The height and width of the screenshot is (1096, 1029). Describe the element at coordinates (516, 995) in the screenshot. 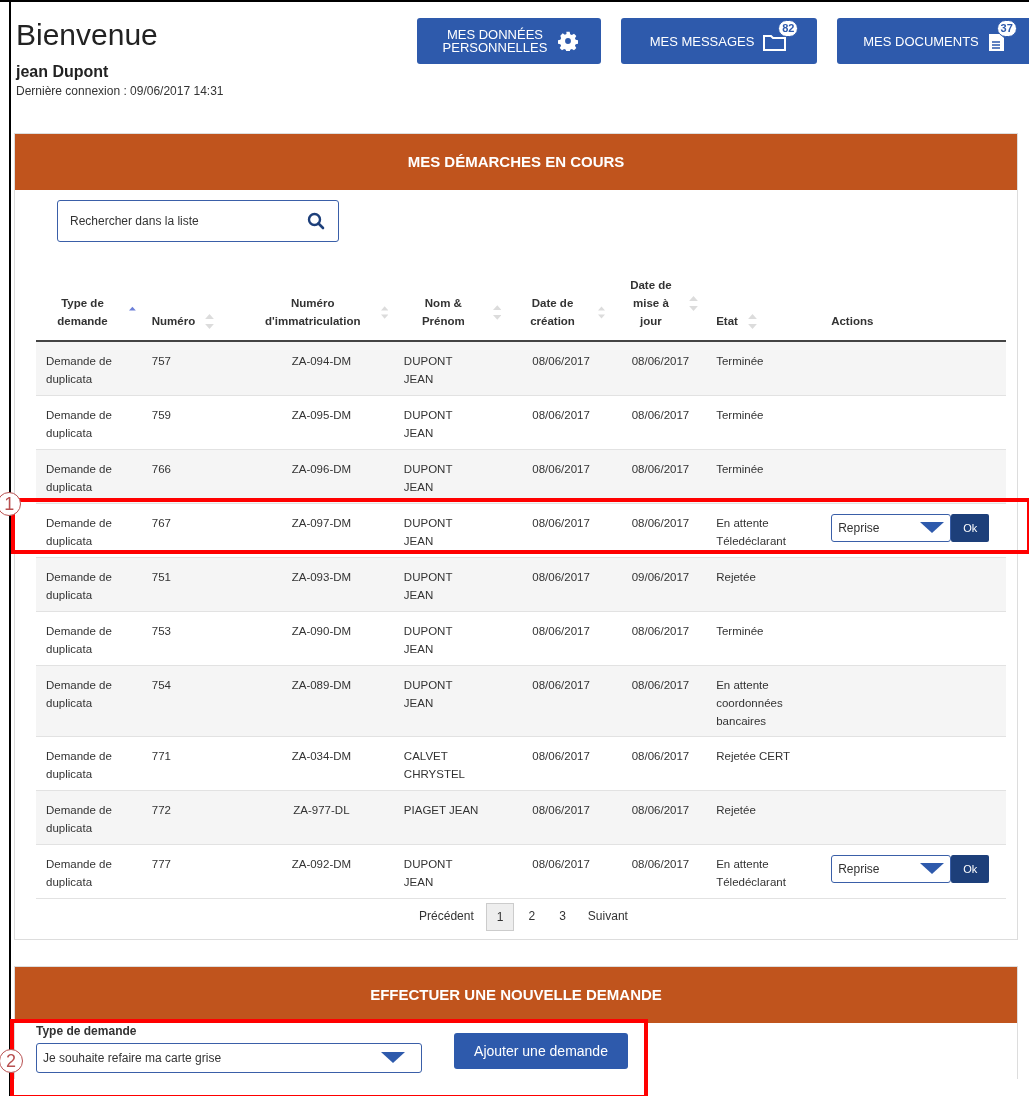

I see `section-header: EFFECTUER UNE NOUVELLE DEMANDE` at that location.